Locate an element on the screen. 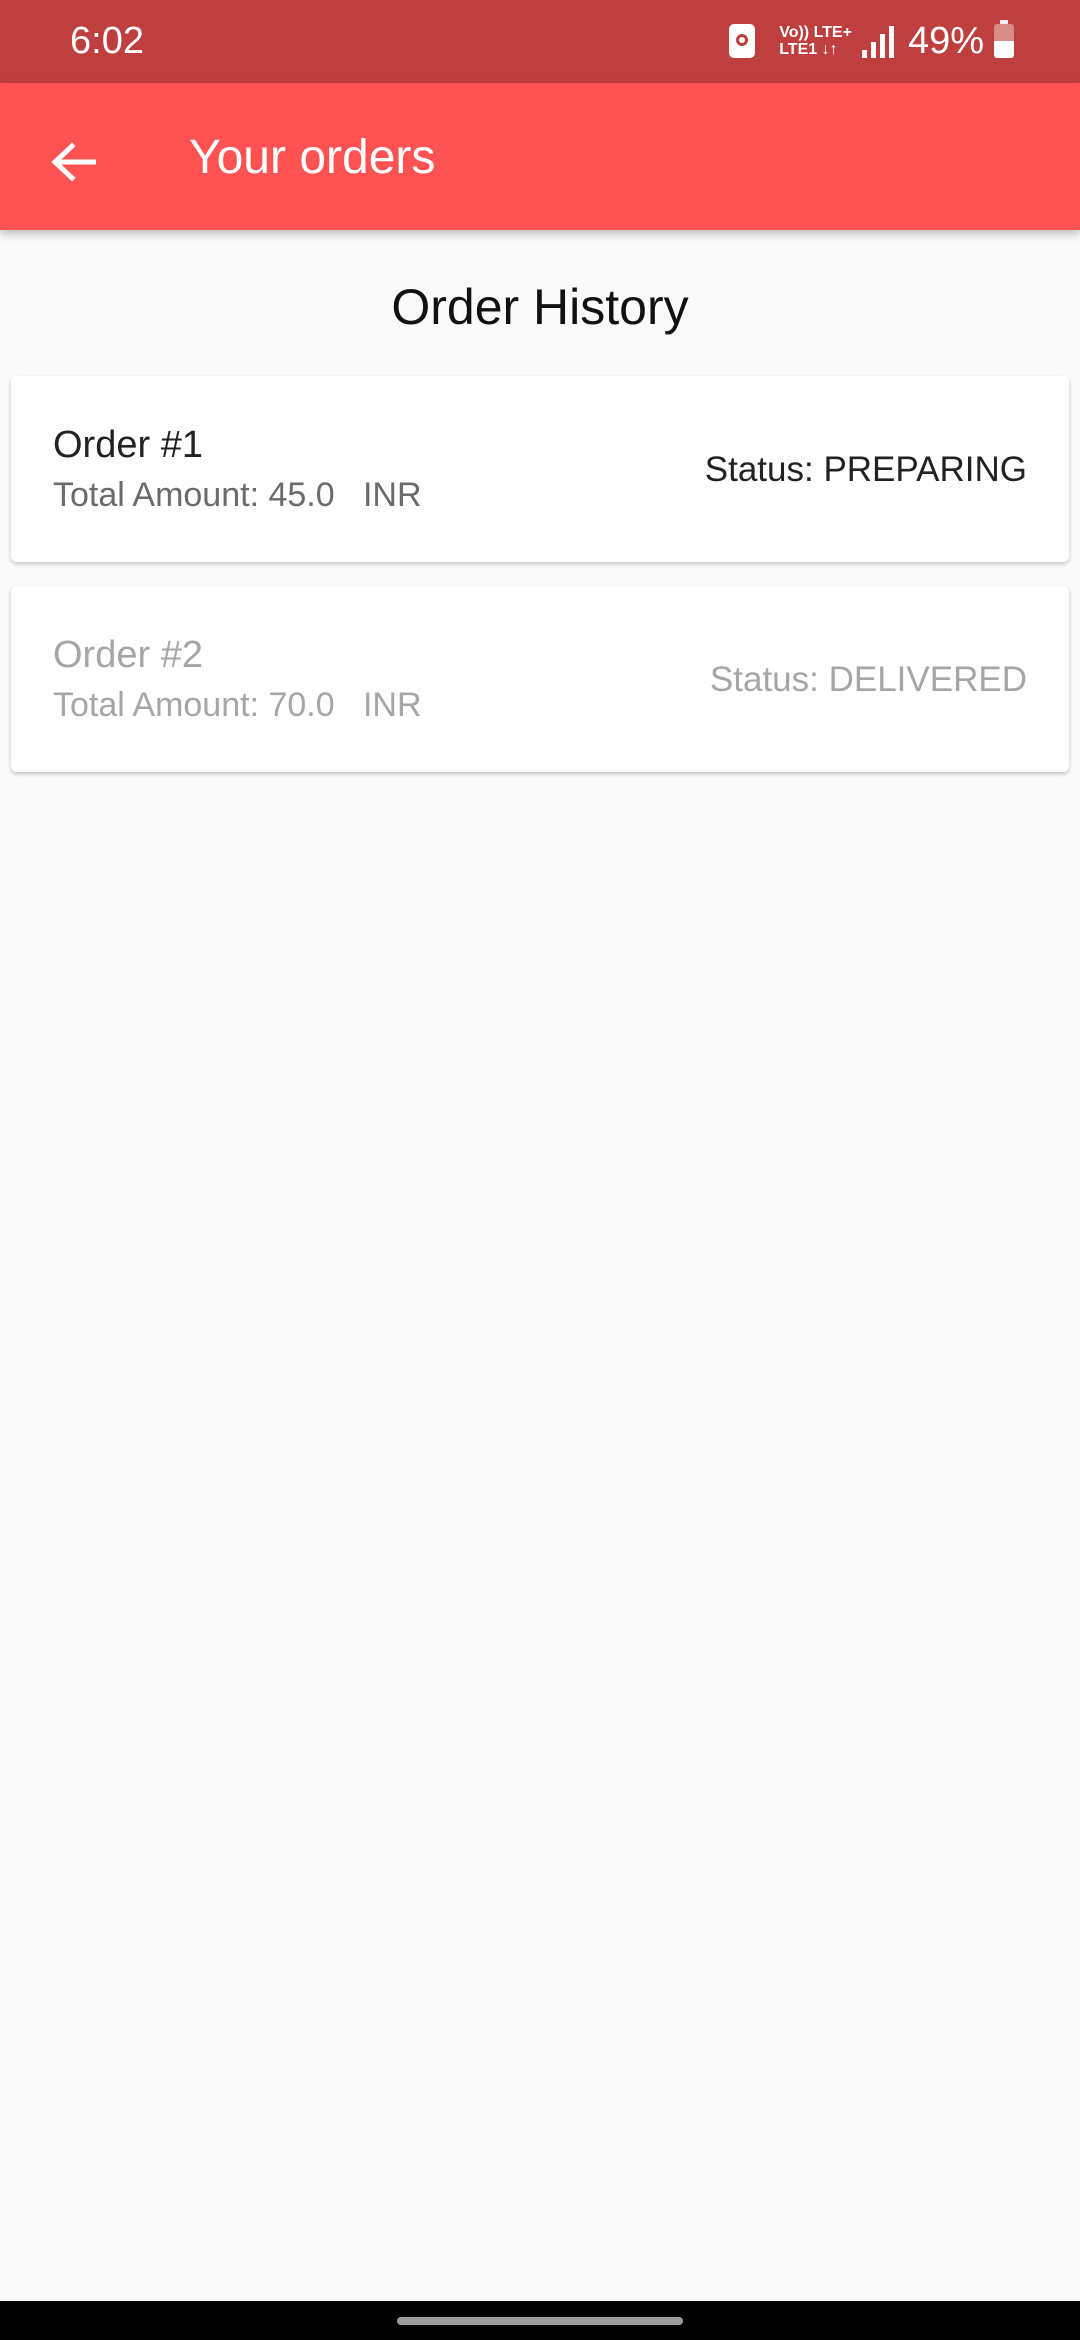 This screenshot has height=2340, width=1080. status-time: 6:02 is located at coordinates (107, 41).